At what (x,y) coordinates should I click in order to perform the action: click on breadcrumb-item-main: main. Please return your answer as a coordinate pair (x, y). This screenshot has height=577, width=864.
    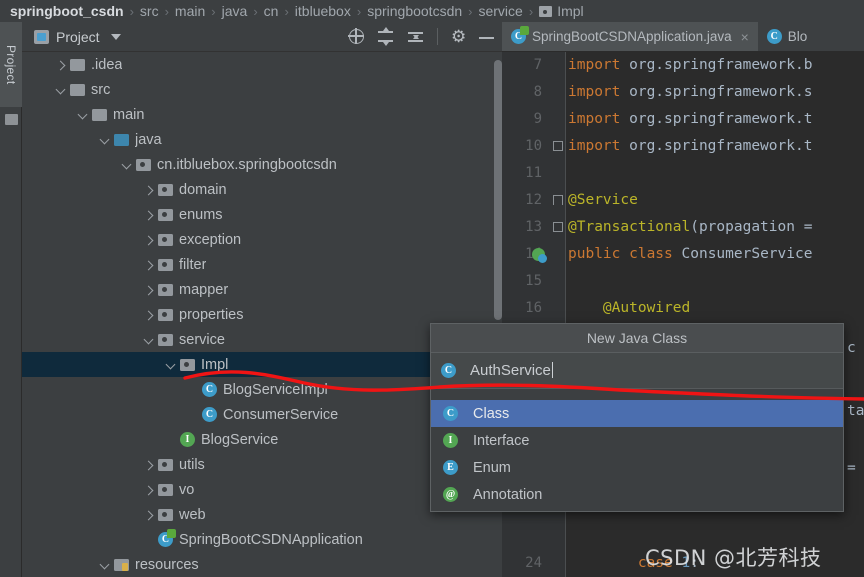
    Looking at the image, I should click on (190, 11).